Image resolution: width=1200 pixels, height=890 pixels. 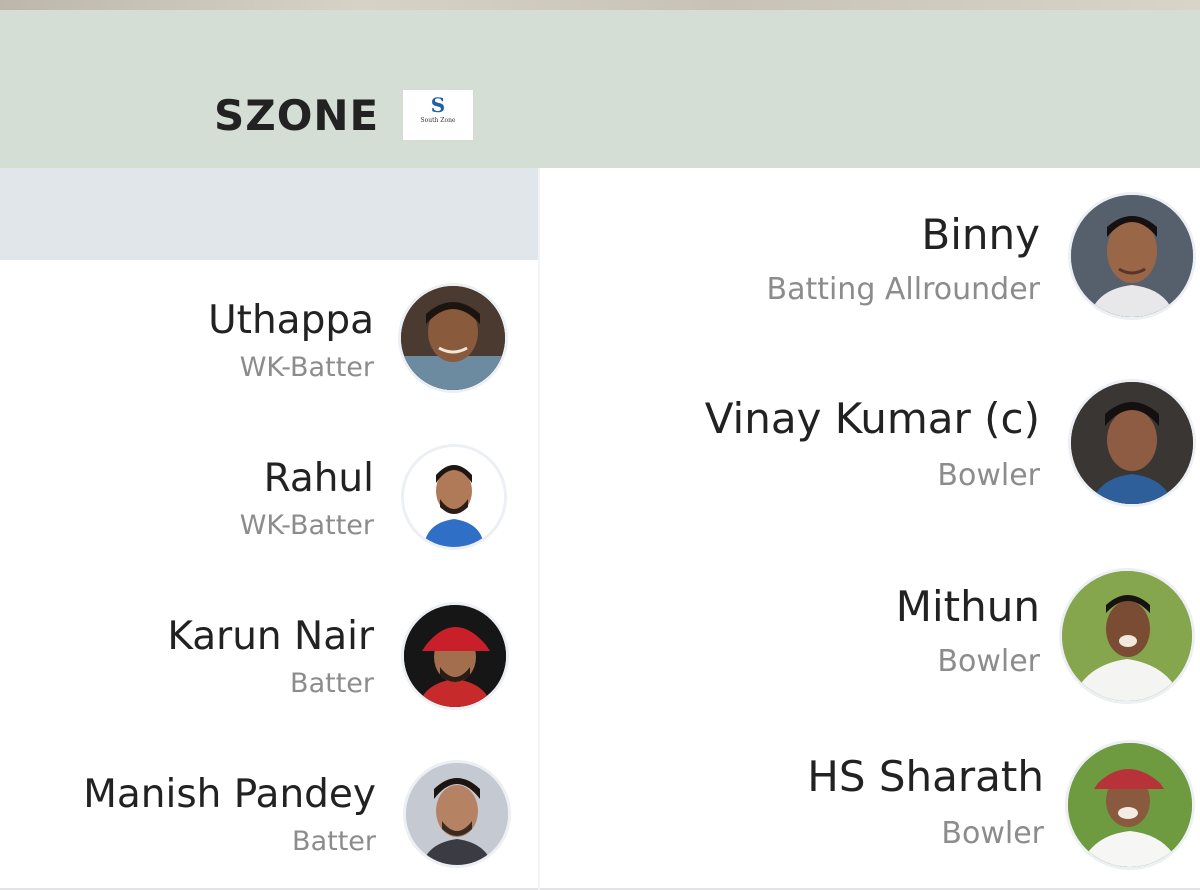 What do you see at coordinates (269, 214) in the screenshot?
I see `left-column-header` at bounding box center [269, 214].